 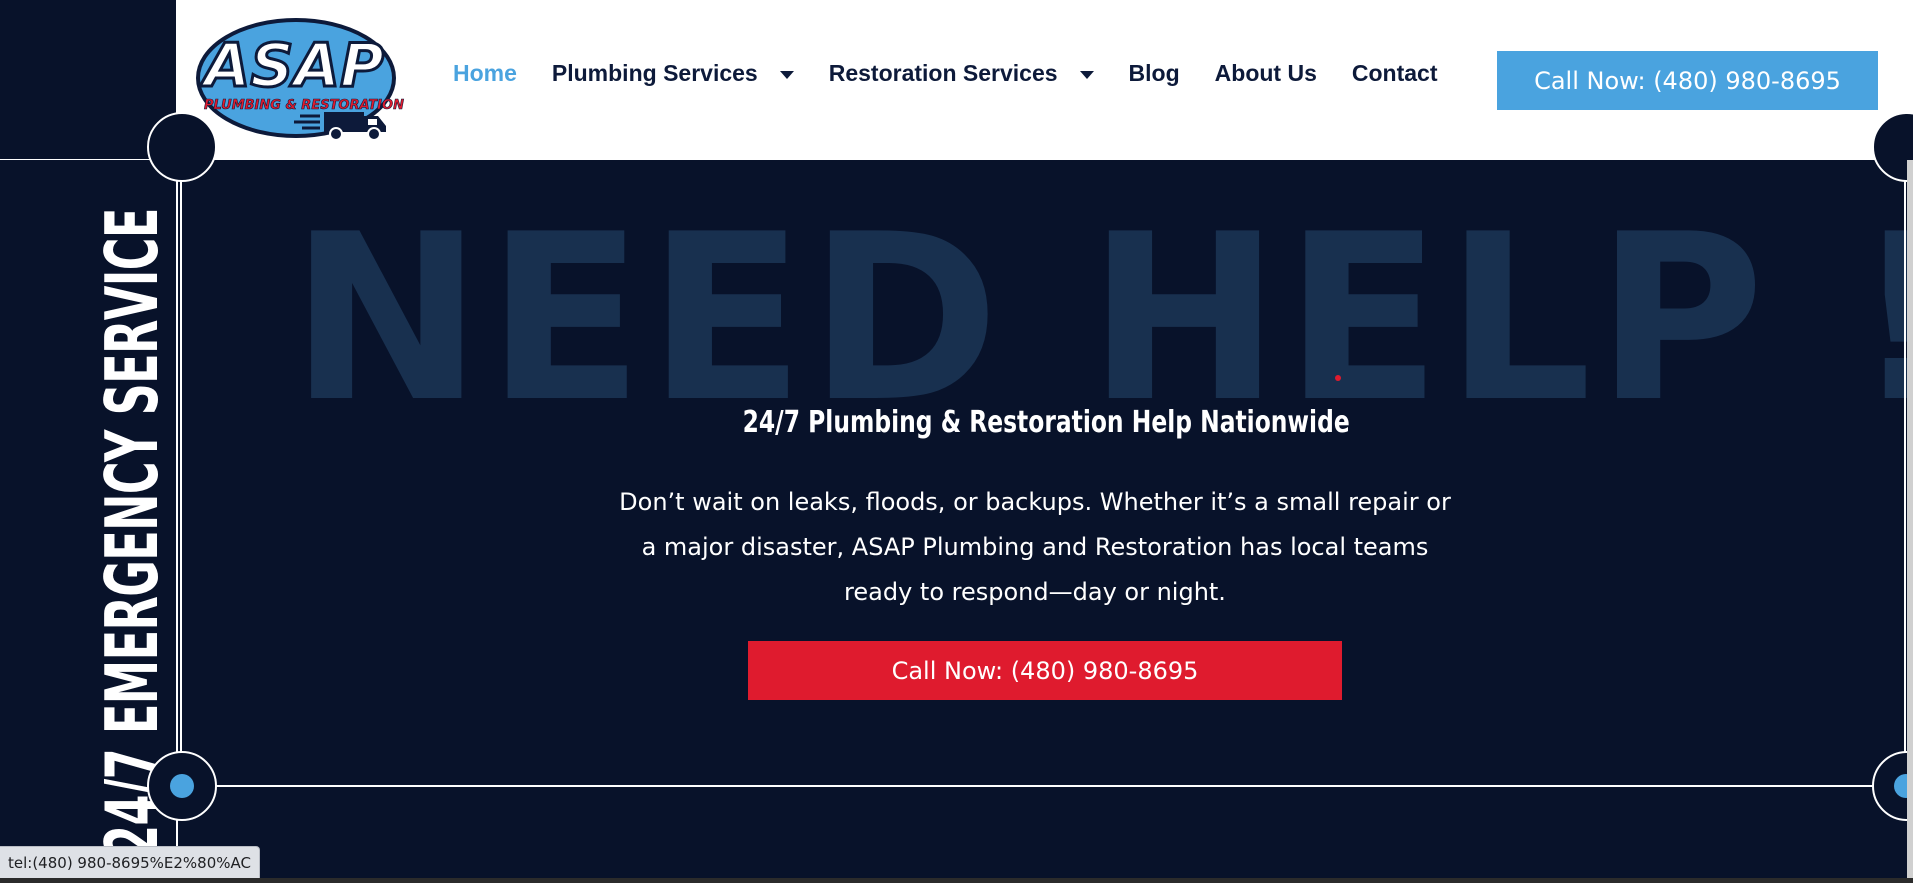 What do you see at coordinates (1154, 73) in the screenshot?
I see `nav-item-blog: Blog` at bounding box center [1154, 73].